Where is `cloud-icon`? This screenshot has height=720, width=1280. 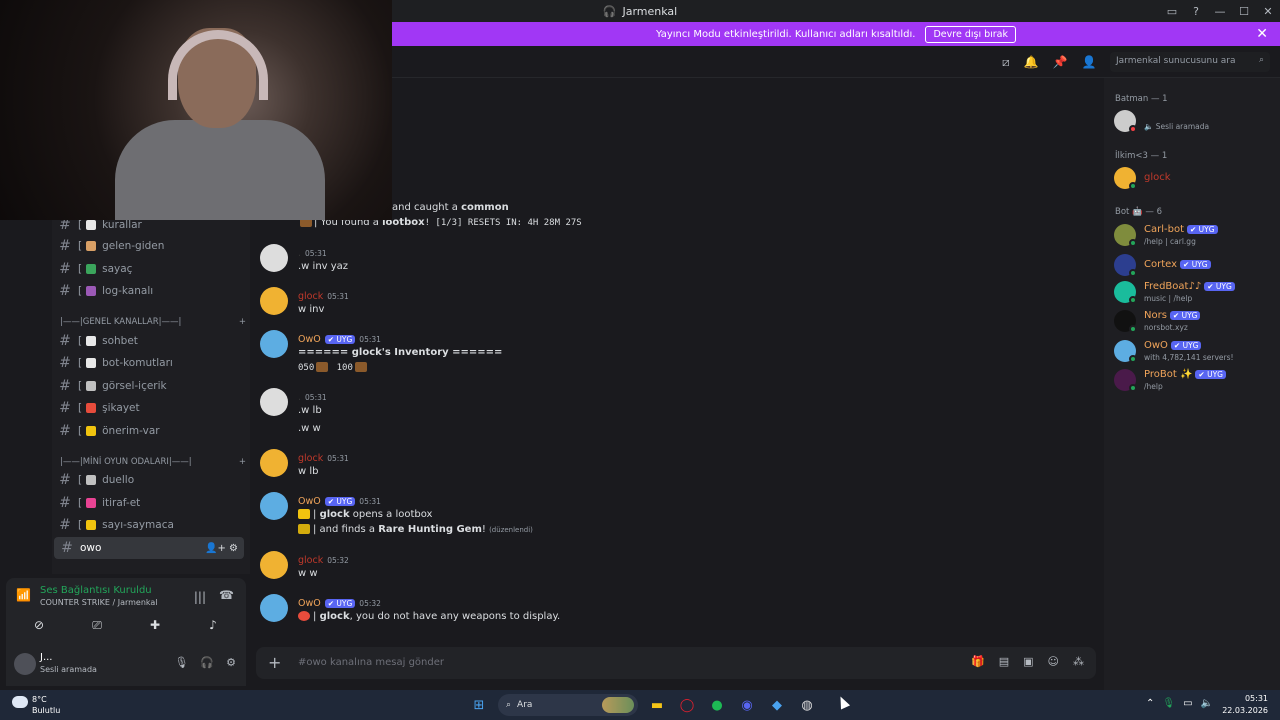
cloud-icon is located at coordinates (20, 702).